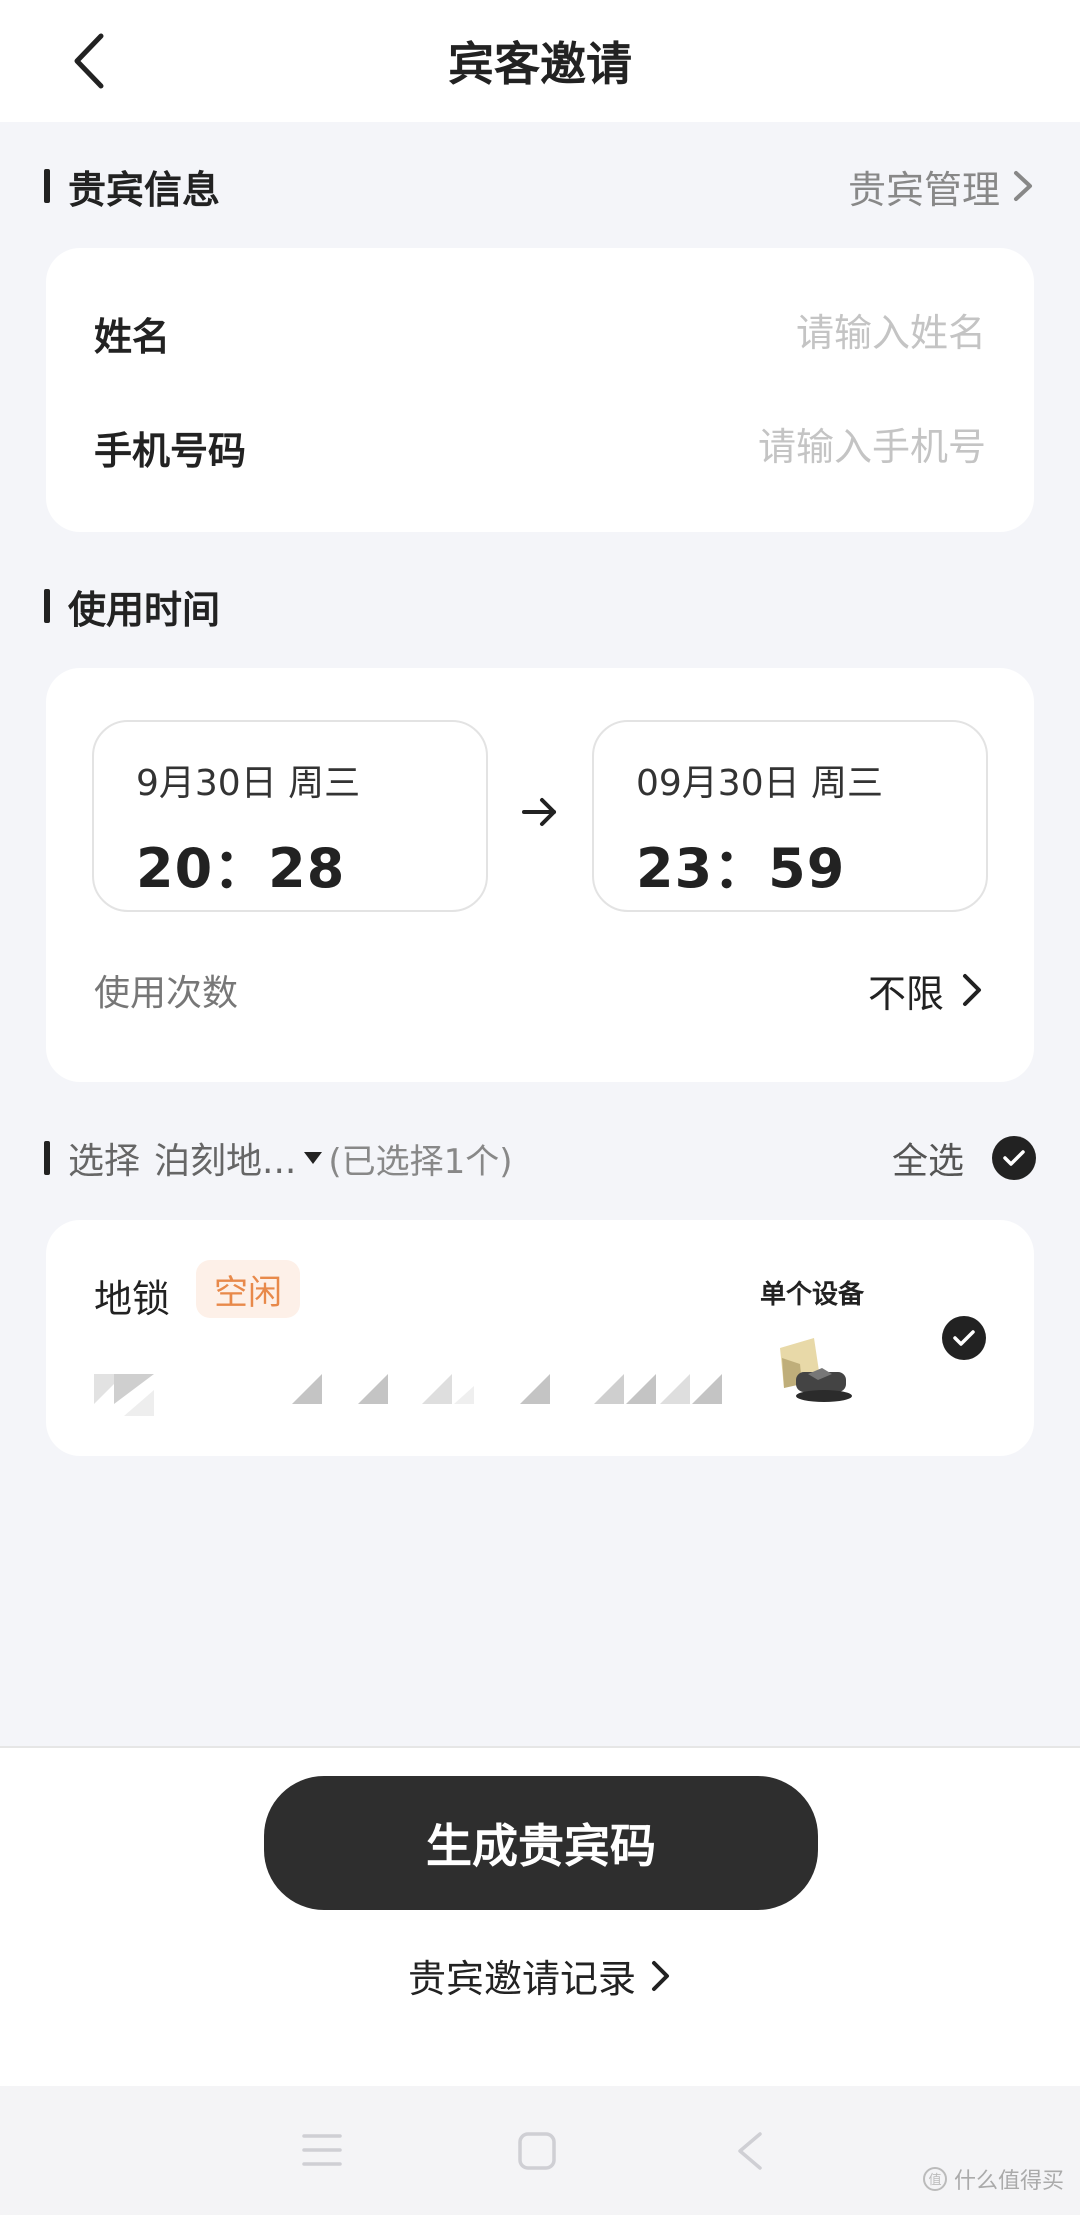 The height and width of the screenshot is (2215, 1080). I want to click on phone-label: 手机号码, so click(170, 450).